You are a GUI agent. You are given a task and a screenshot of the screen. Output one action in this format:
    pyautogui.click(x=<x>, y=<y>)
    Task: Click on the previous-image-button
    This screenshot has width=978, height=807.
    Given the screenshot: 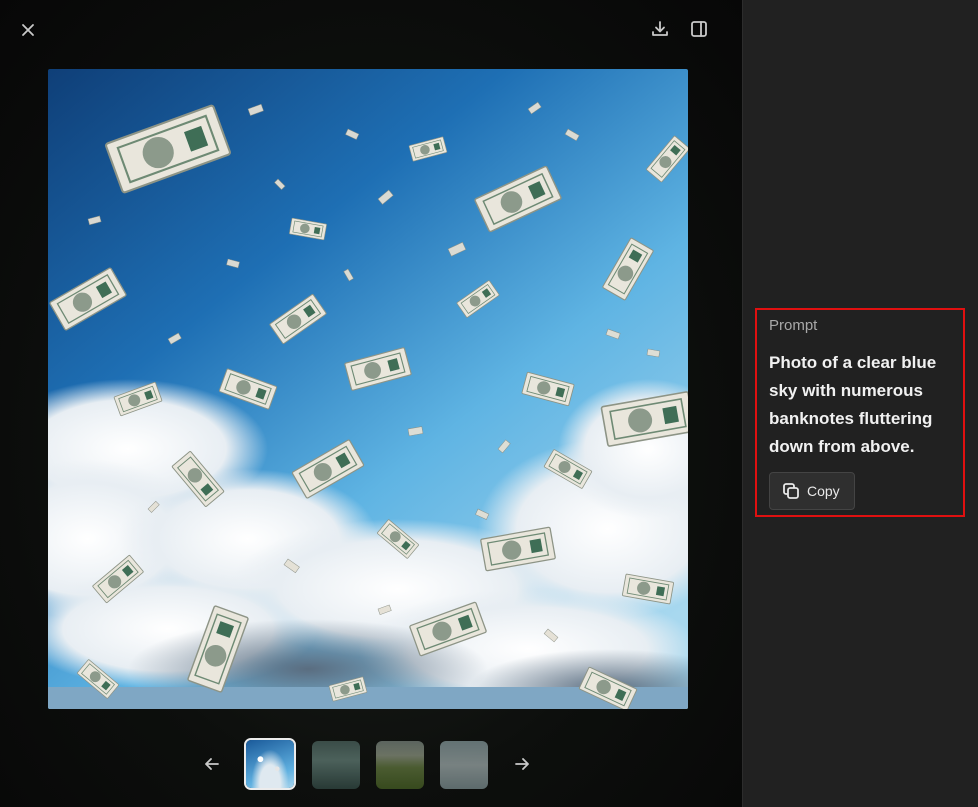 What is the action you would take?
    pyautogui.click(x=212, y=764)
    